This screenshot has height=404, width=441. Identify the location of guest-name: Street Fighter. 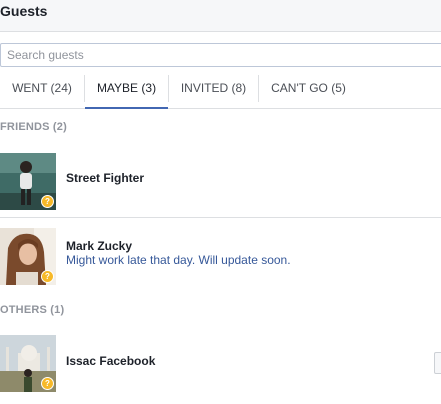
(105, 178).